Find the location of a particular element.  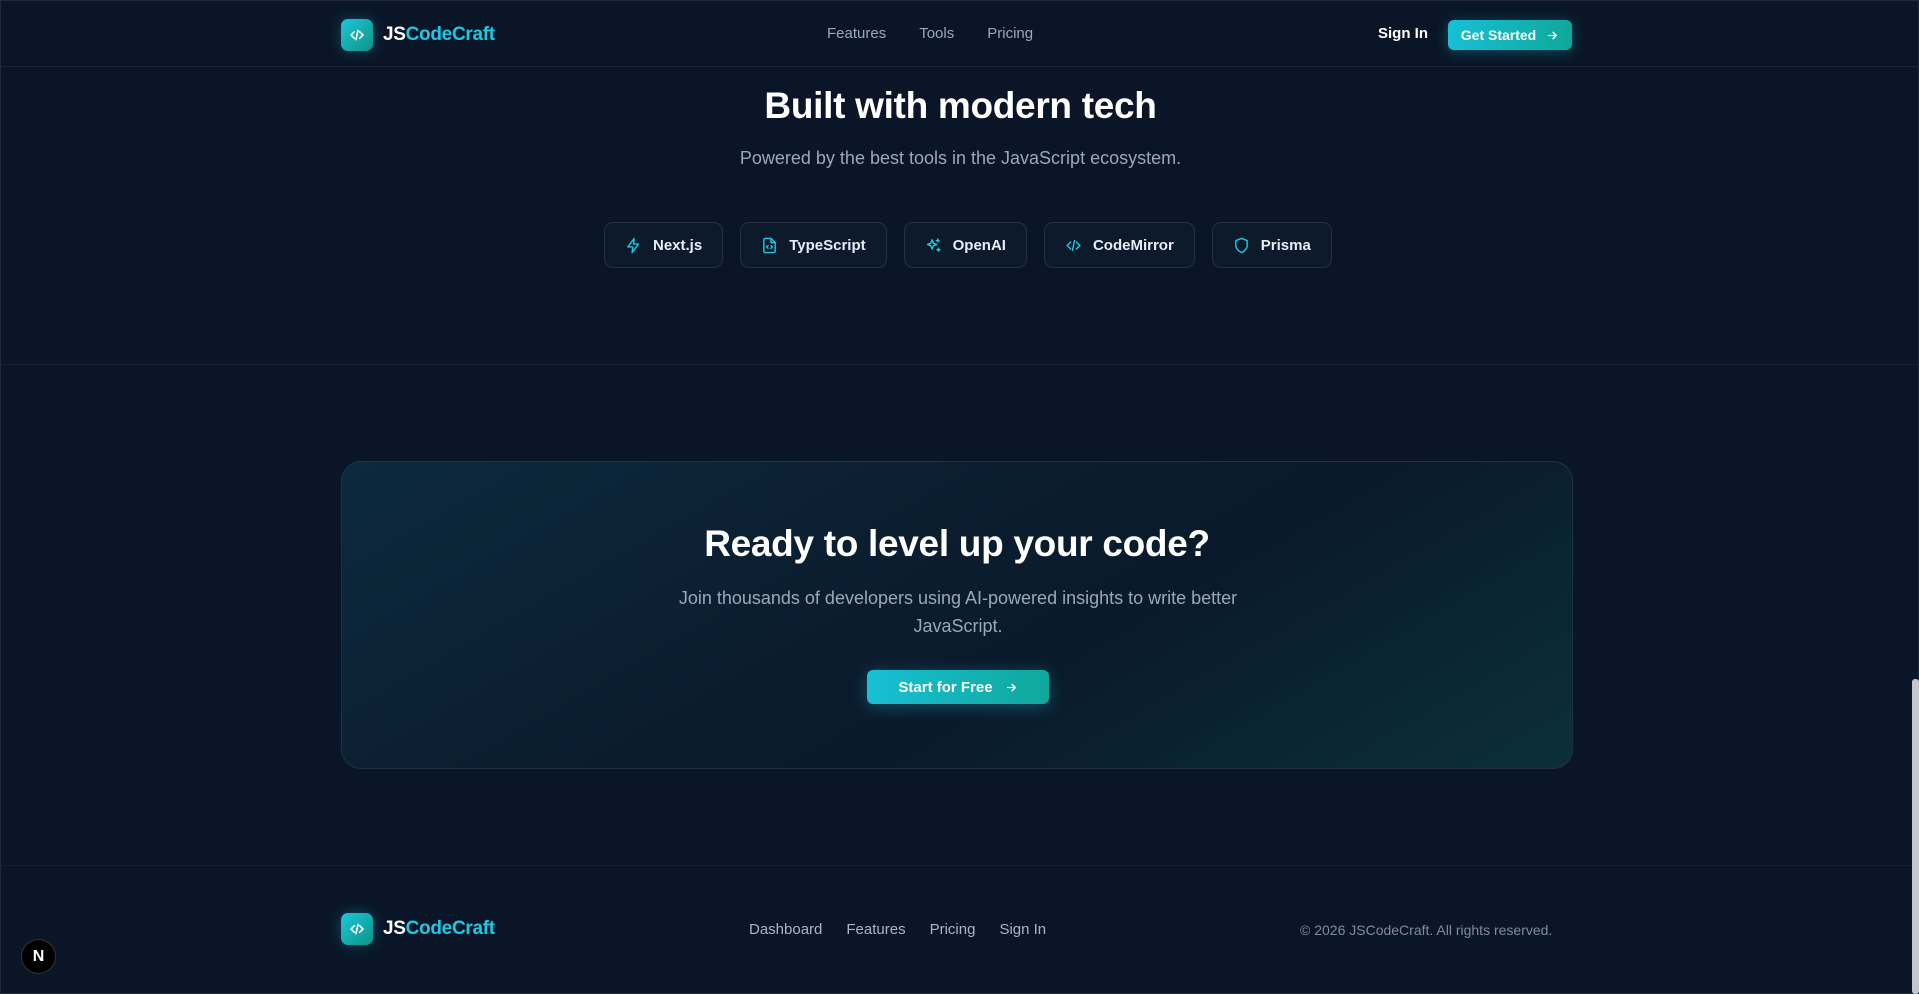

footer-brand-logo: JSCodeCraft is located at coordinates (418, 929).